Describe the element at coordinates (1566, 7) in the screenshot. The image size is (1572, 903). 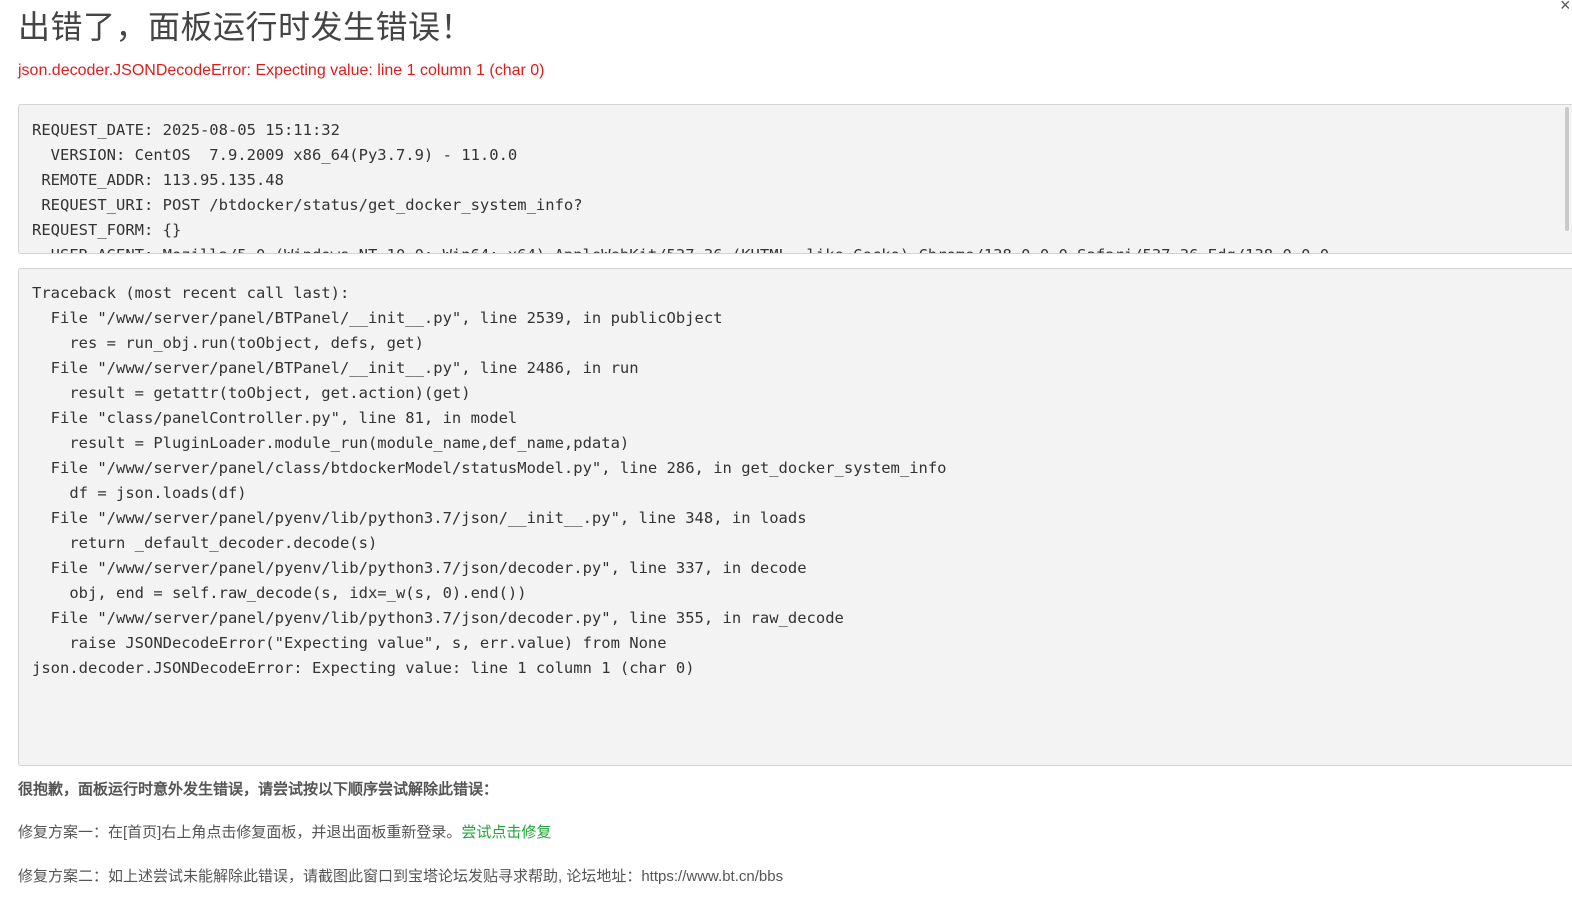
I see `close-icon: ×` at that location.